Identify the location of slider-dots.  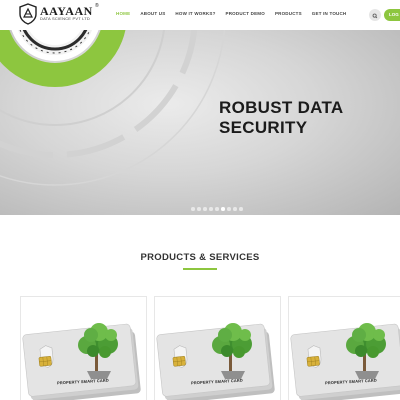
(217, 209).